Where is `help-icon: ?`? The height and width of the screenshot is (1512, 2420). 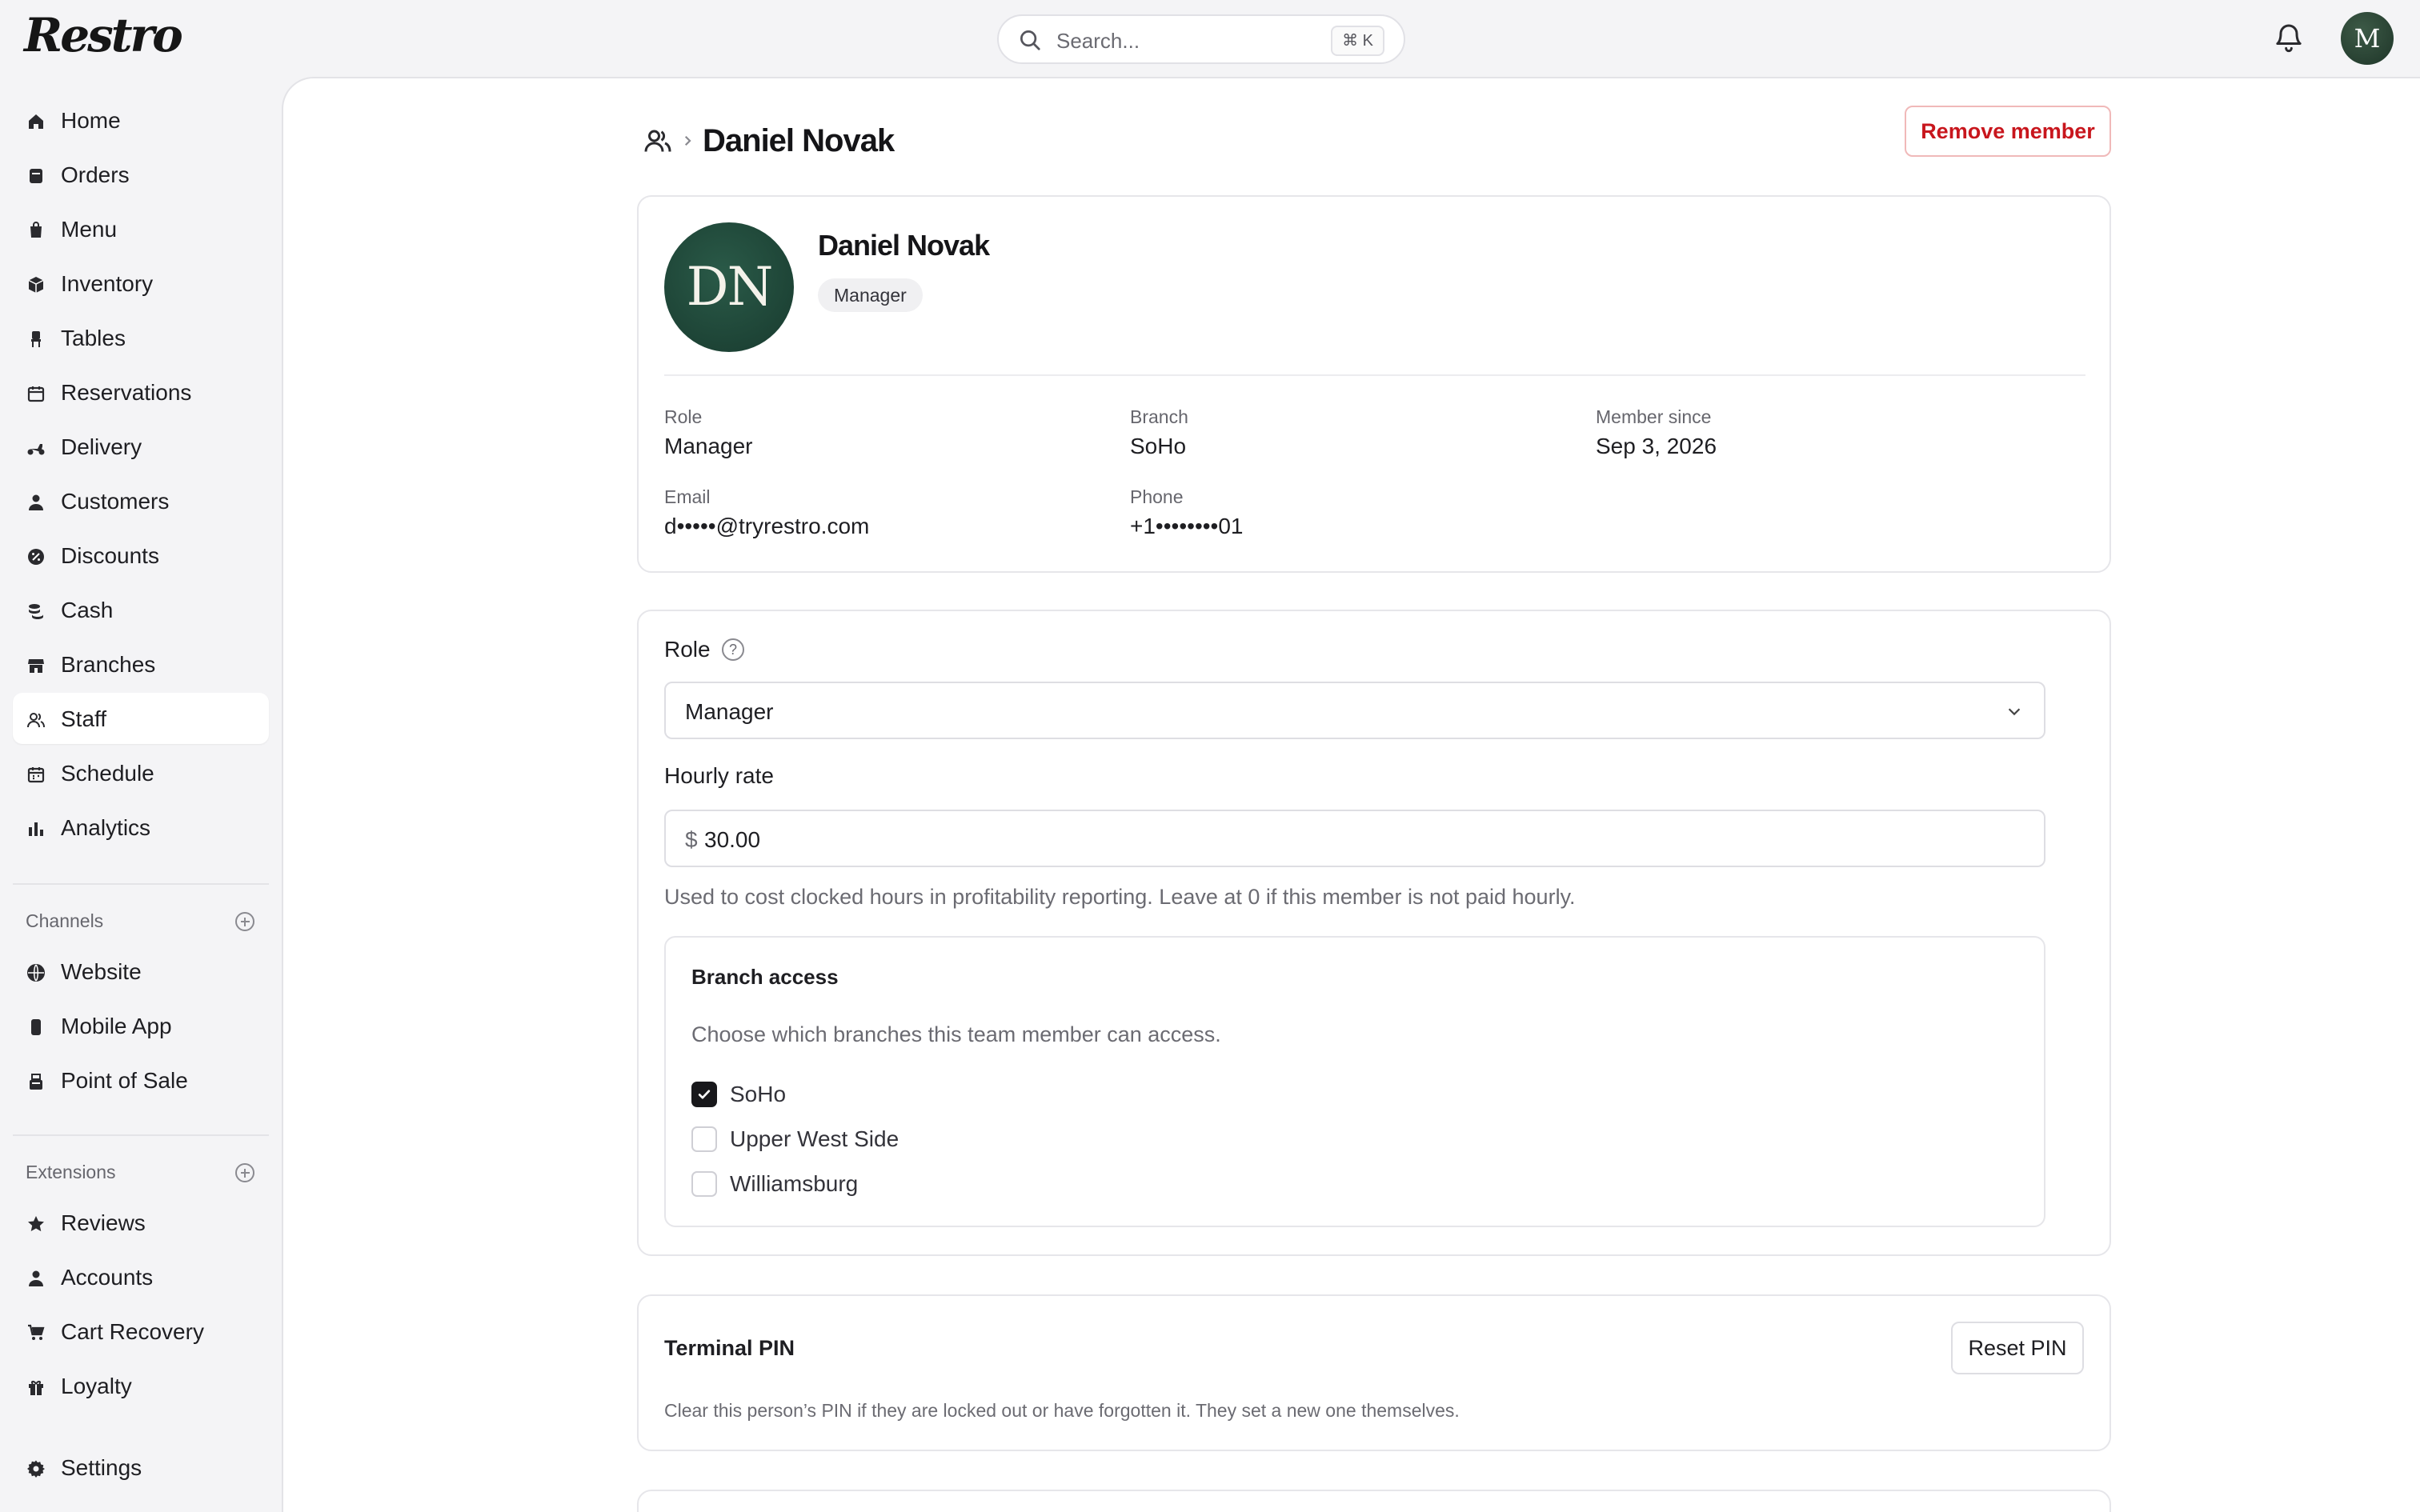 help-icon: ? is located at coordinates (733, 649).